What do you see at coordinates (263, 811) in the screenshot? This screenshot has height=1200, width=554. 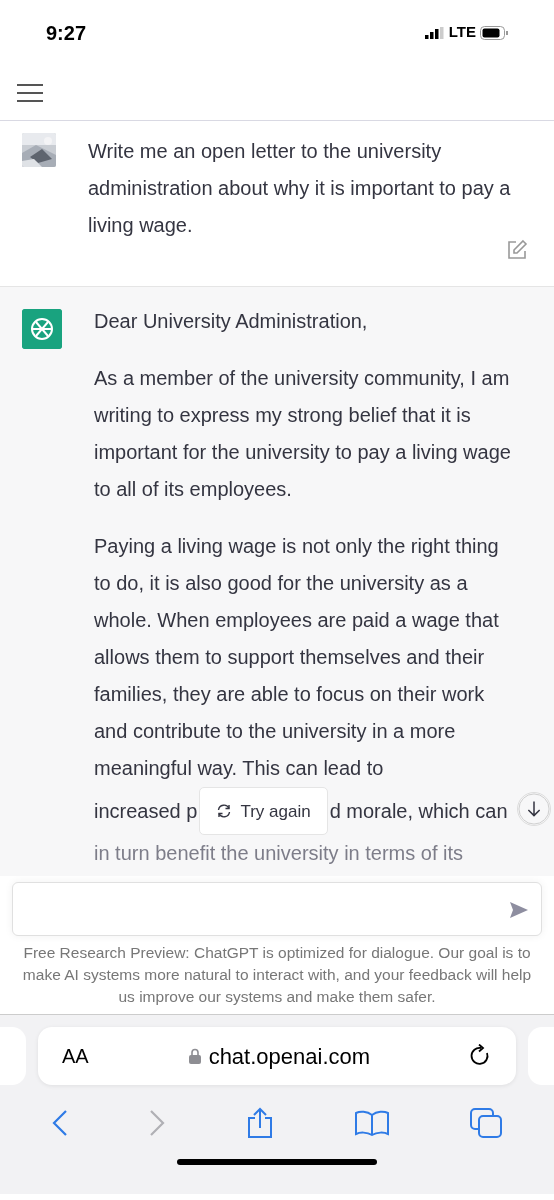 I see `try-again-button: Try again` at bounding box center [263, 811].